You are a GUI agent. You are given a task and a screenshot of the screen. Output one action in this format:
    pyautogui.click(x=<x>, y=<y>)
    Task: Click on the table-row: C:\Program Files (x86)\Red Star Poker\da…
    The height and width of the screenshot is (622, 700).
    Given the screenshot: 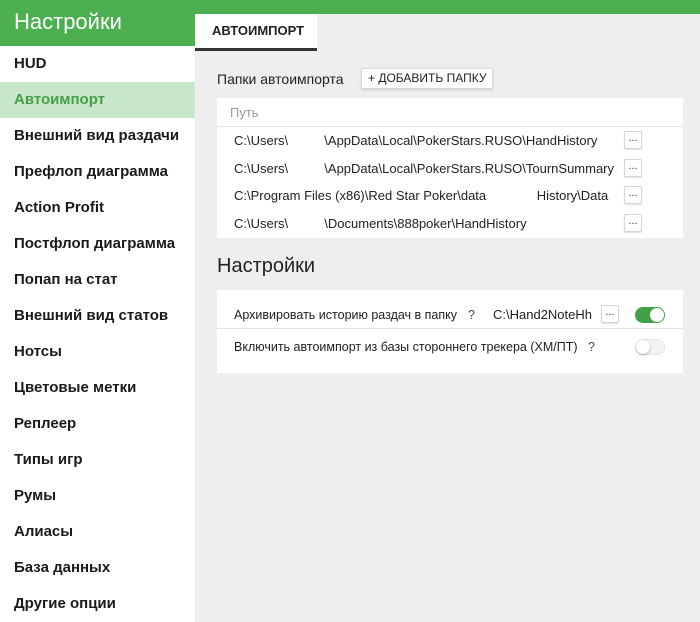 What is the action you would take?
    pyautogui.click(x=450, y=196)
    